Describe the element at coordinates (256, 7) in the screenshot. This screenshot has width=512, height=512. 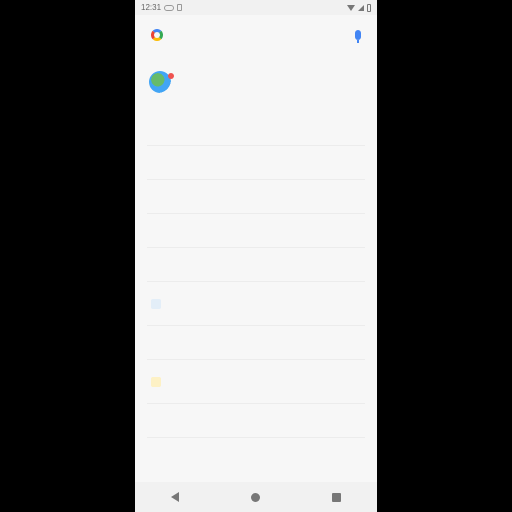
I see `status-bar: 12:31` at that location.